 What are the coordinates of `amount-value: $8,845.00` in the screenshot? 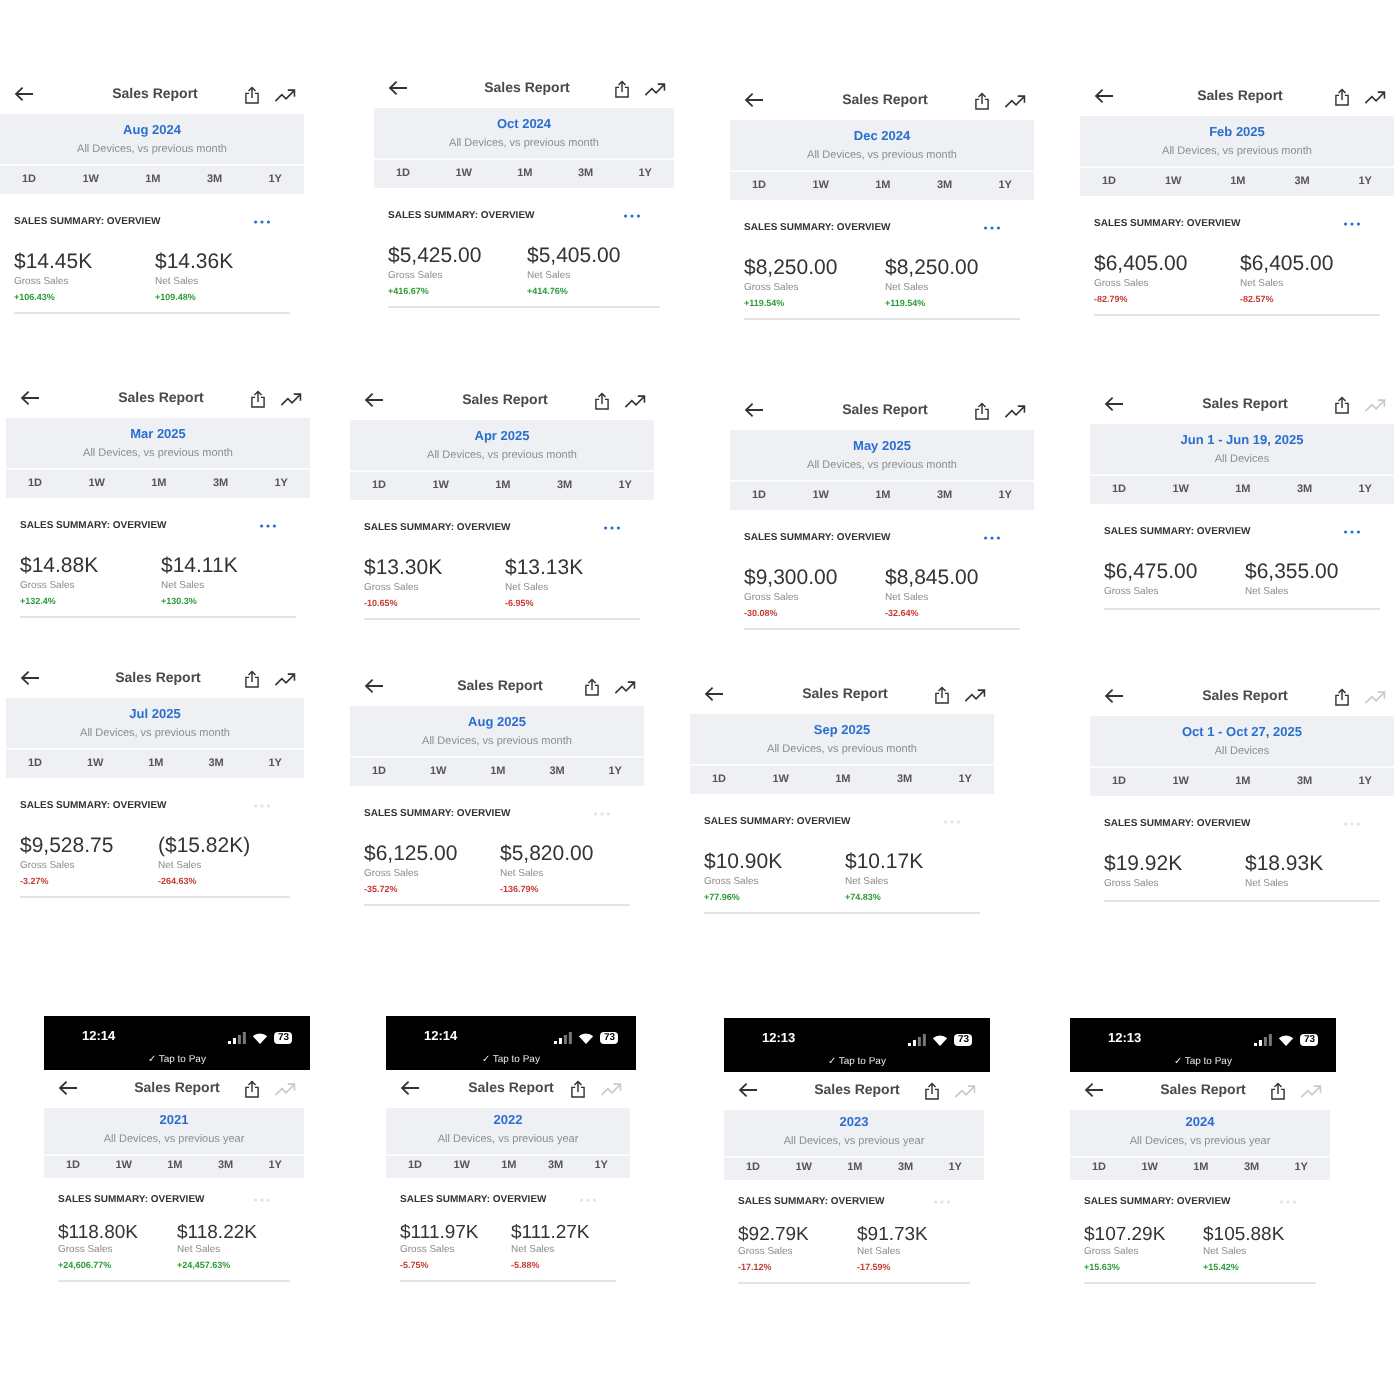 It's located at (932, 579).